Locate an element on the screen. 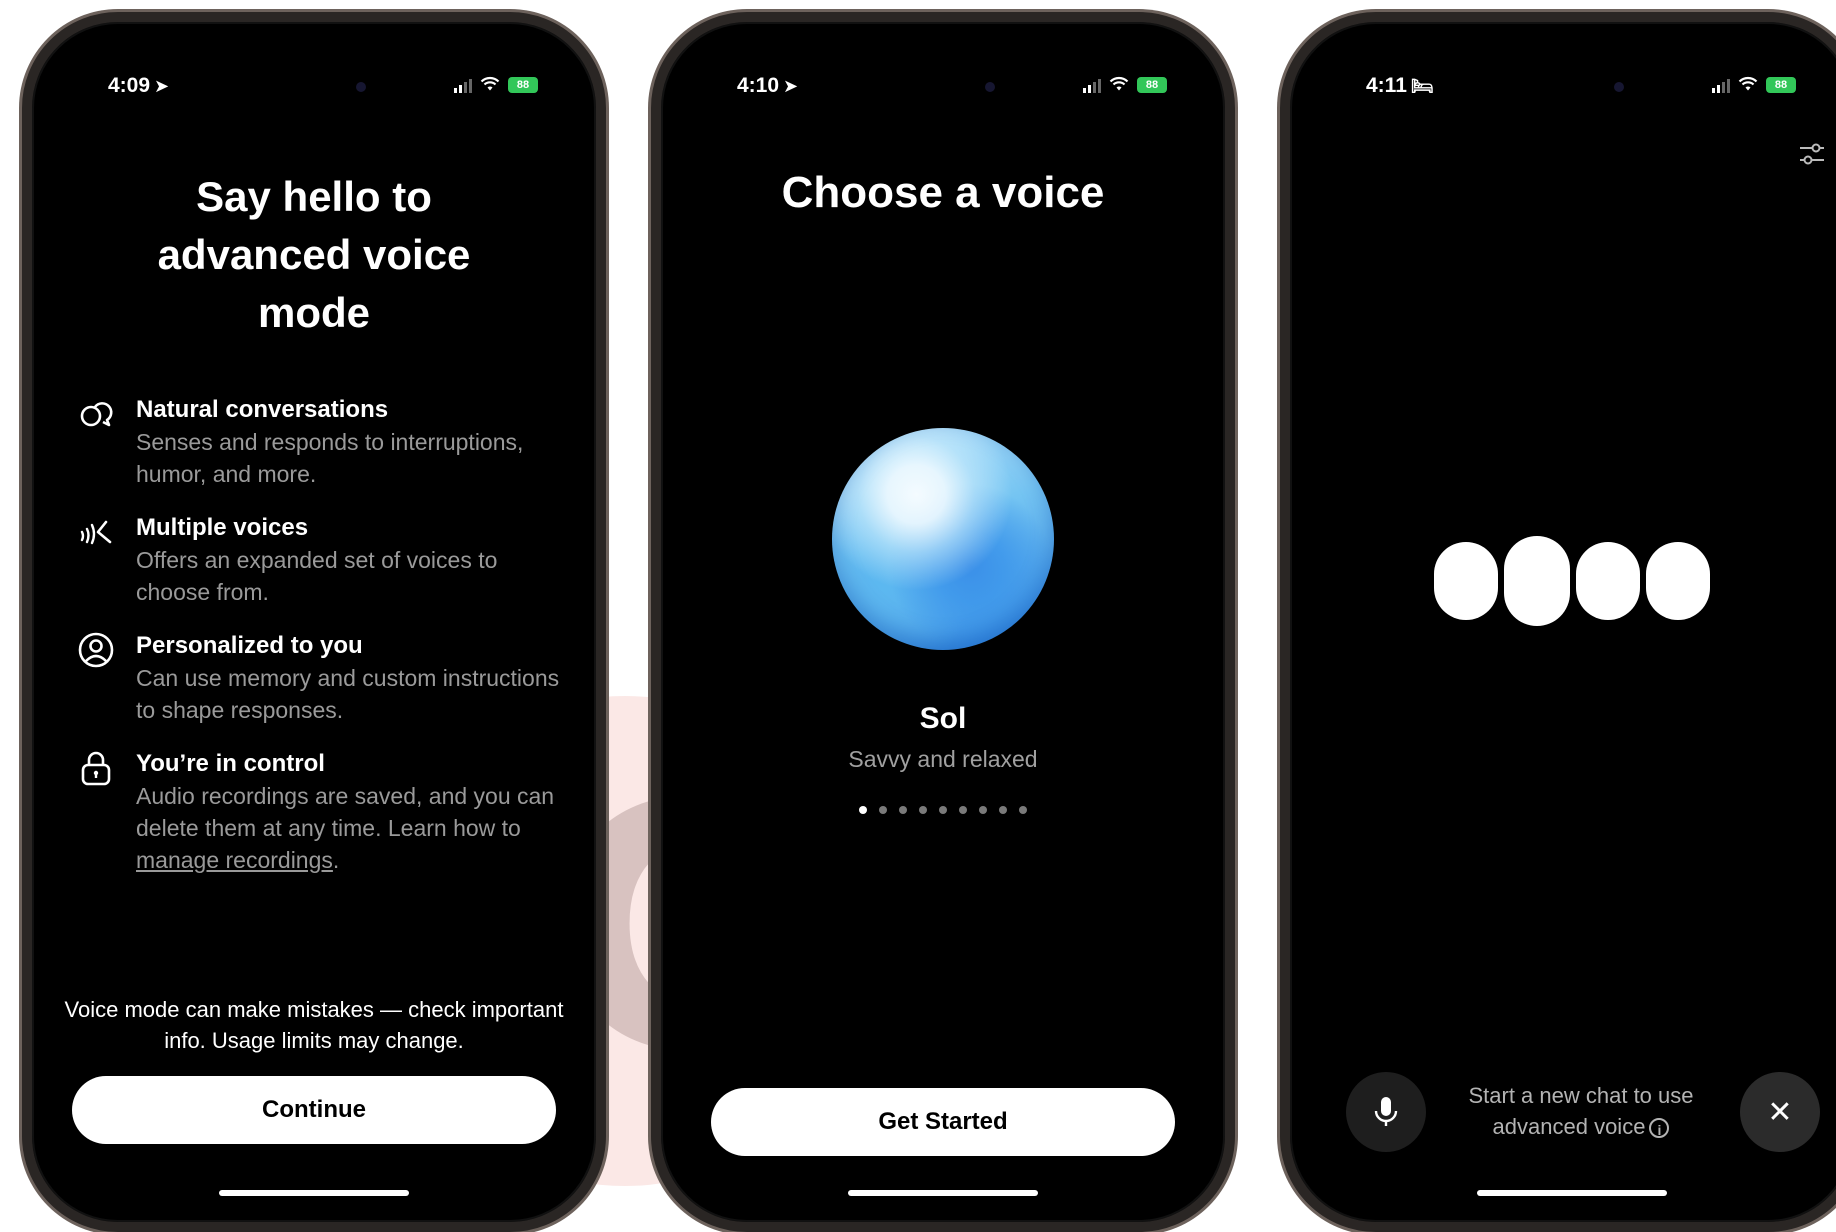 The image size is (1836, 1232). get-started-button: Get Started is located at coordinates (943, 1122).